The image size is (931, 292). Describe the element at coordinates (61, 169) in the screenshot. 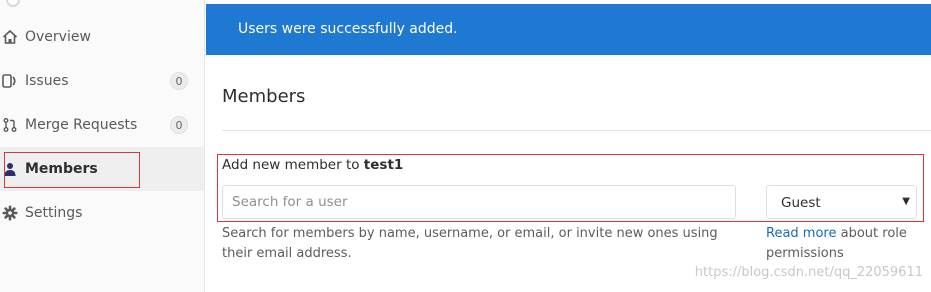

I see `sidebar-item-label: Members` at that location.